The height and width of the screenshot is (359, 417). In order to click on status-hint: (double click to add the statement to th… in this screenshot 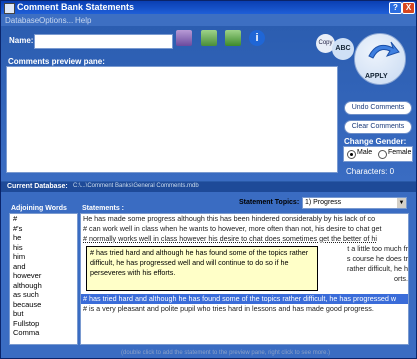, I will do `click(226, 353)`.